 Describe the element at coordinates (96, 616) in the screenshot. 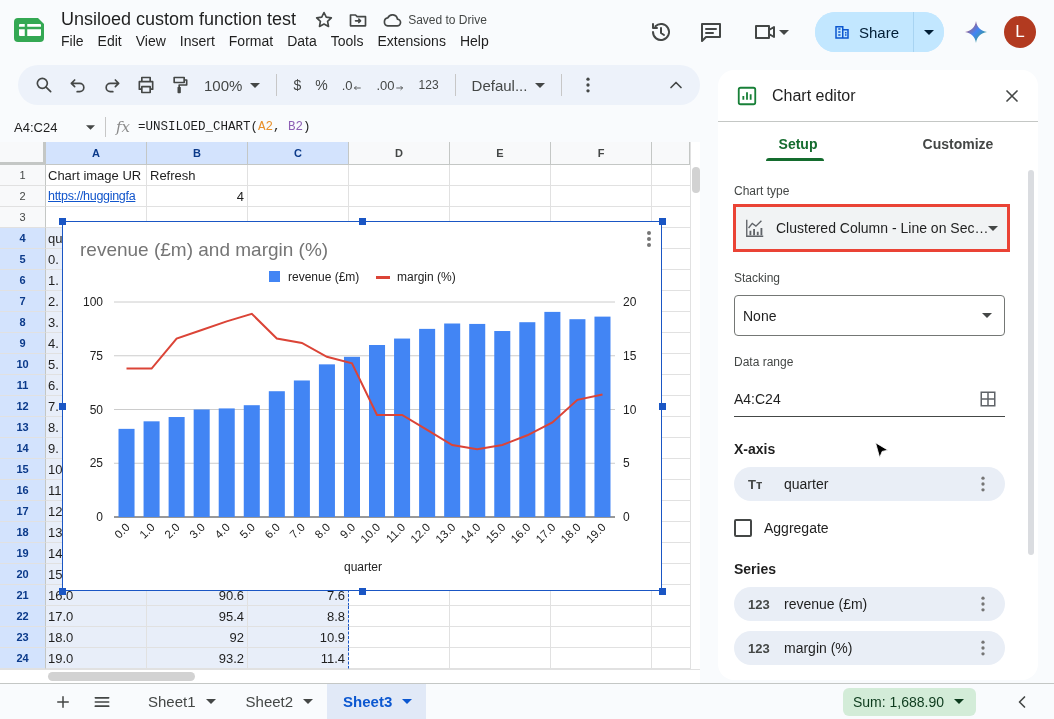

I see `table-cell: 17.0` at that location.